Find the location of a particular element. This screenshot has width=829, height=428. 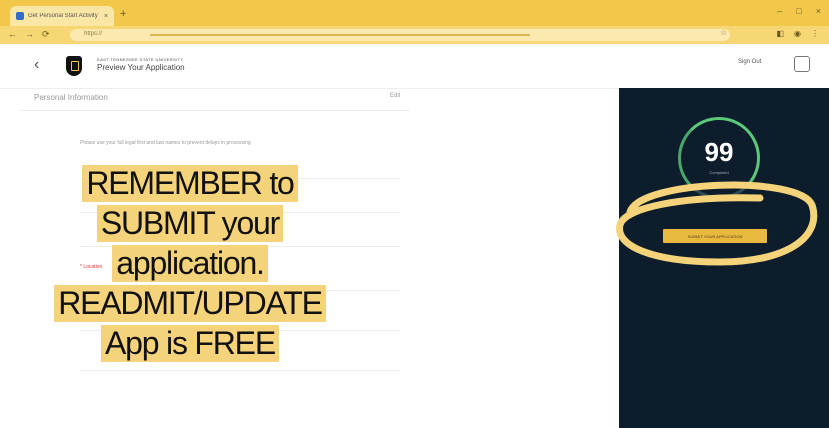

forward-arrow-icon: → is located at coordinates (29, 34).